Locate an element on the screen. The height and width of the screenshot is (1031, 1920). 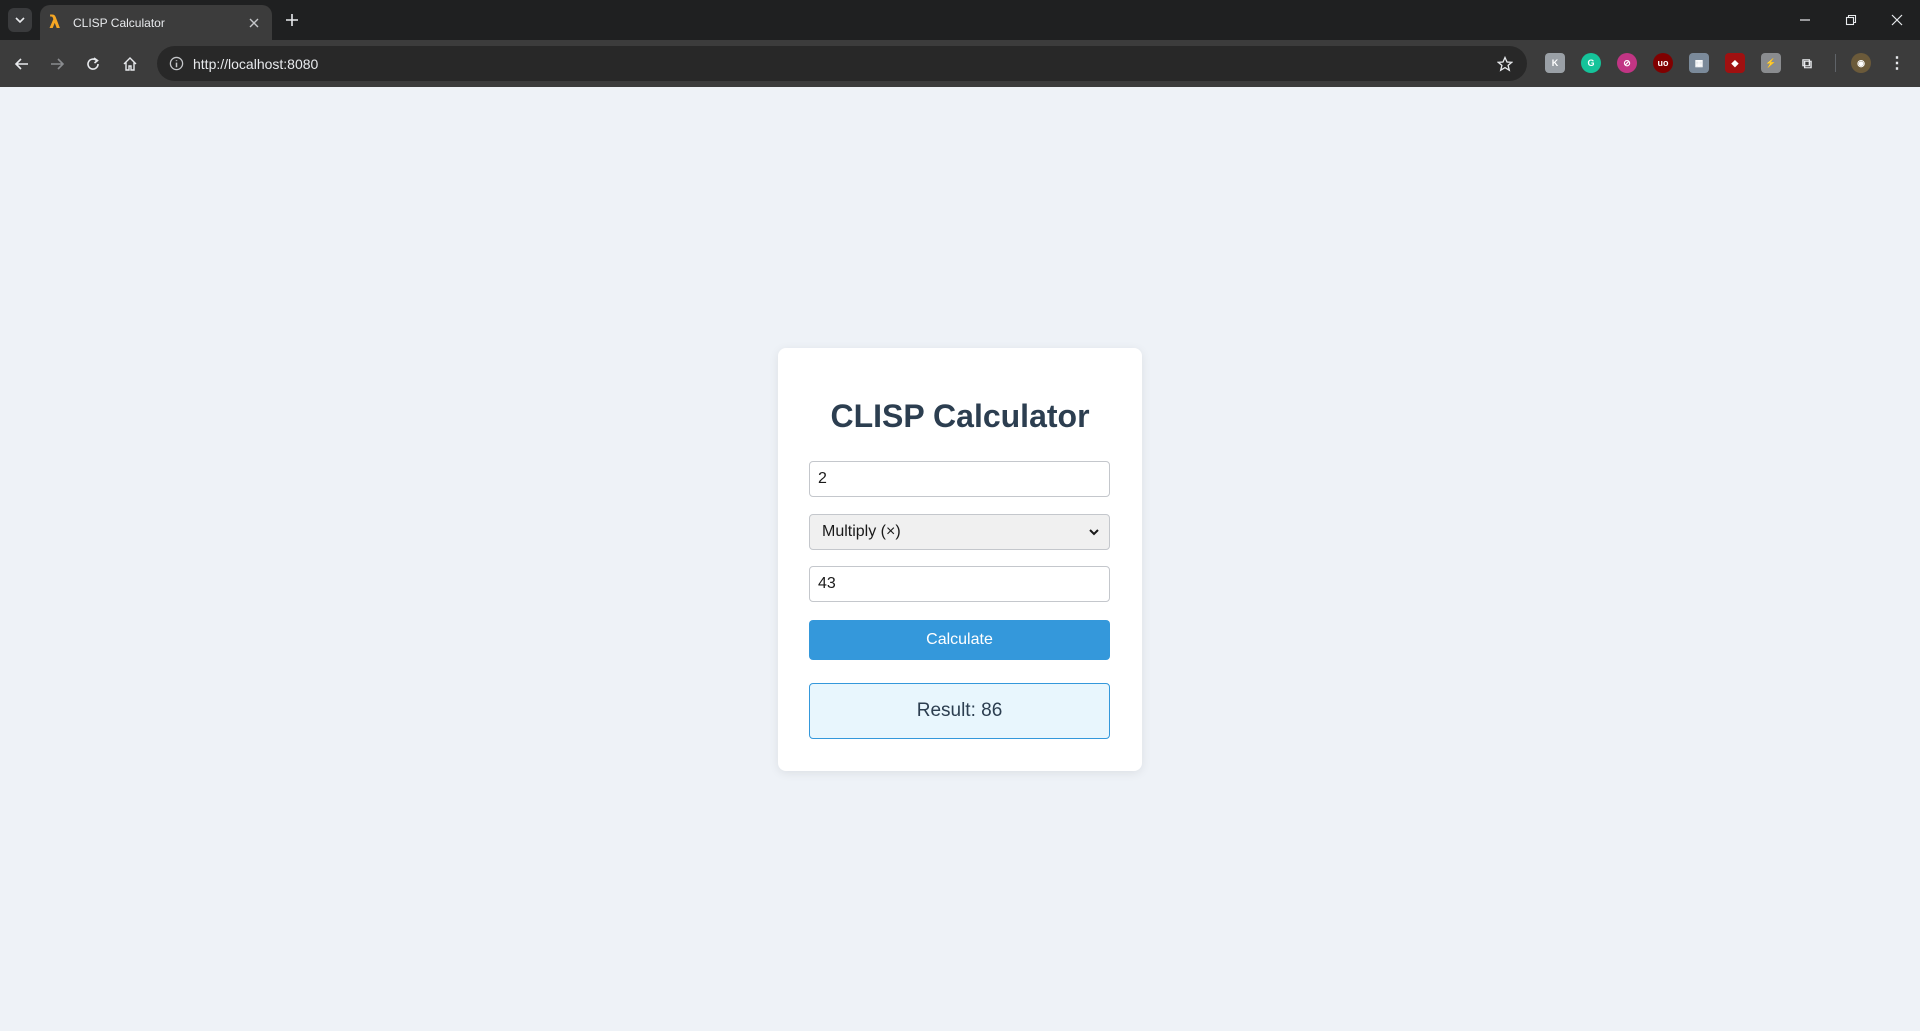
menu-kebab-icon: ⋮ is located at coordinates (1897, 63).